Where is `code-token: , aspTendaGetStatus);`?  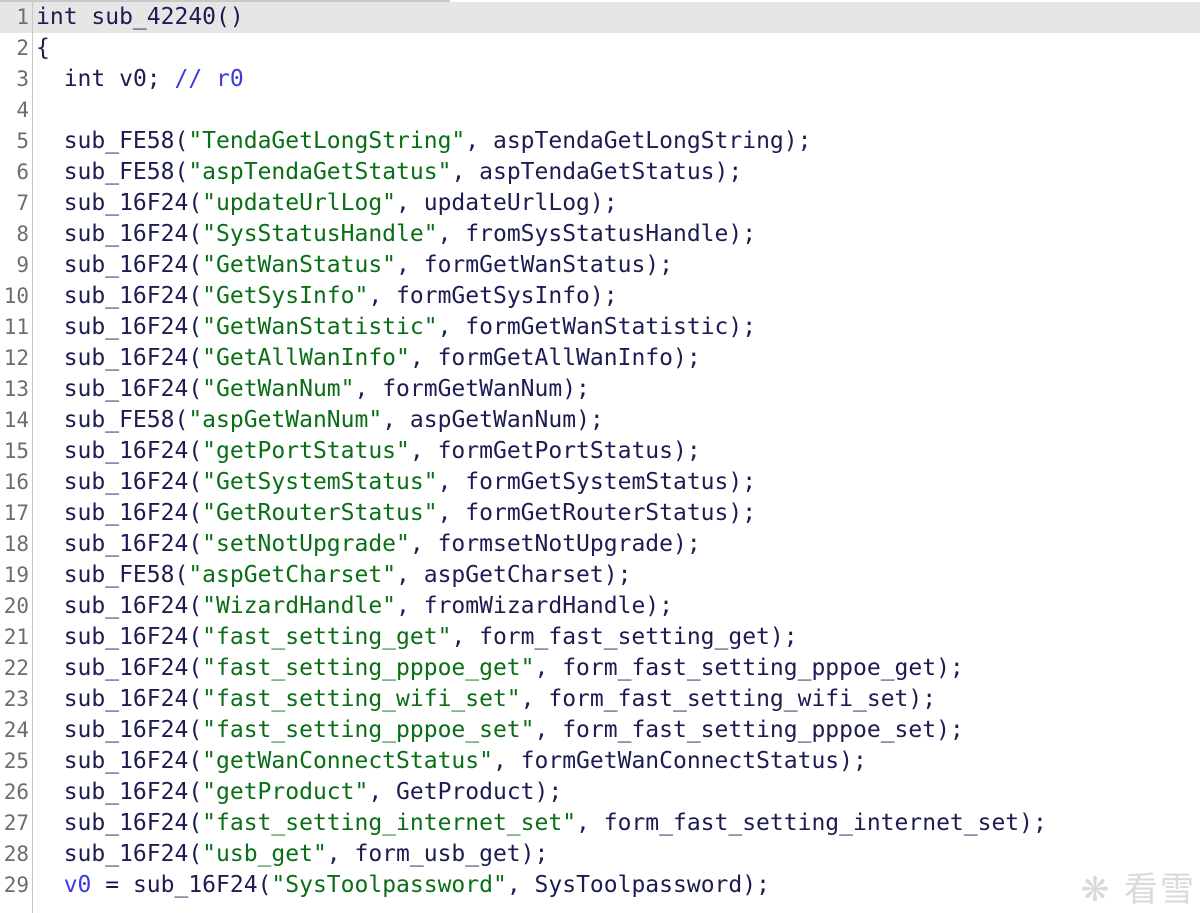 code-token: , aspTendaGetStatus); is located at coordinates (596, 172).